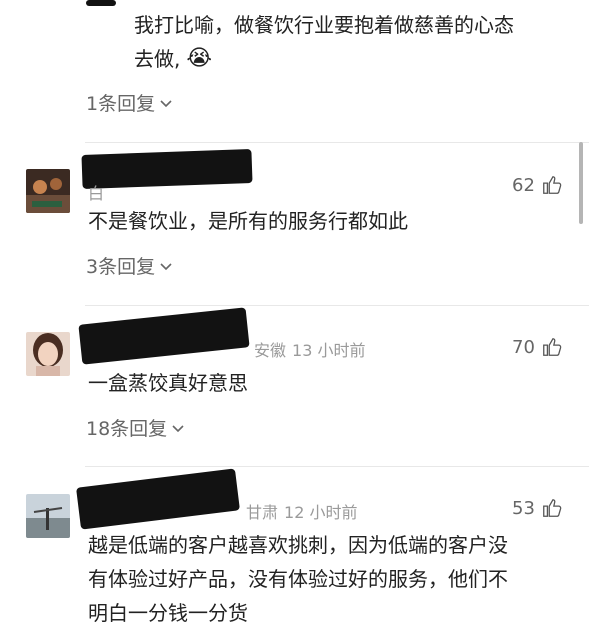  I want to click on timestamp: 13 小时前, so click(329, 350).